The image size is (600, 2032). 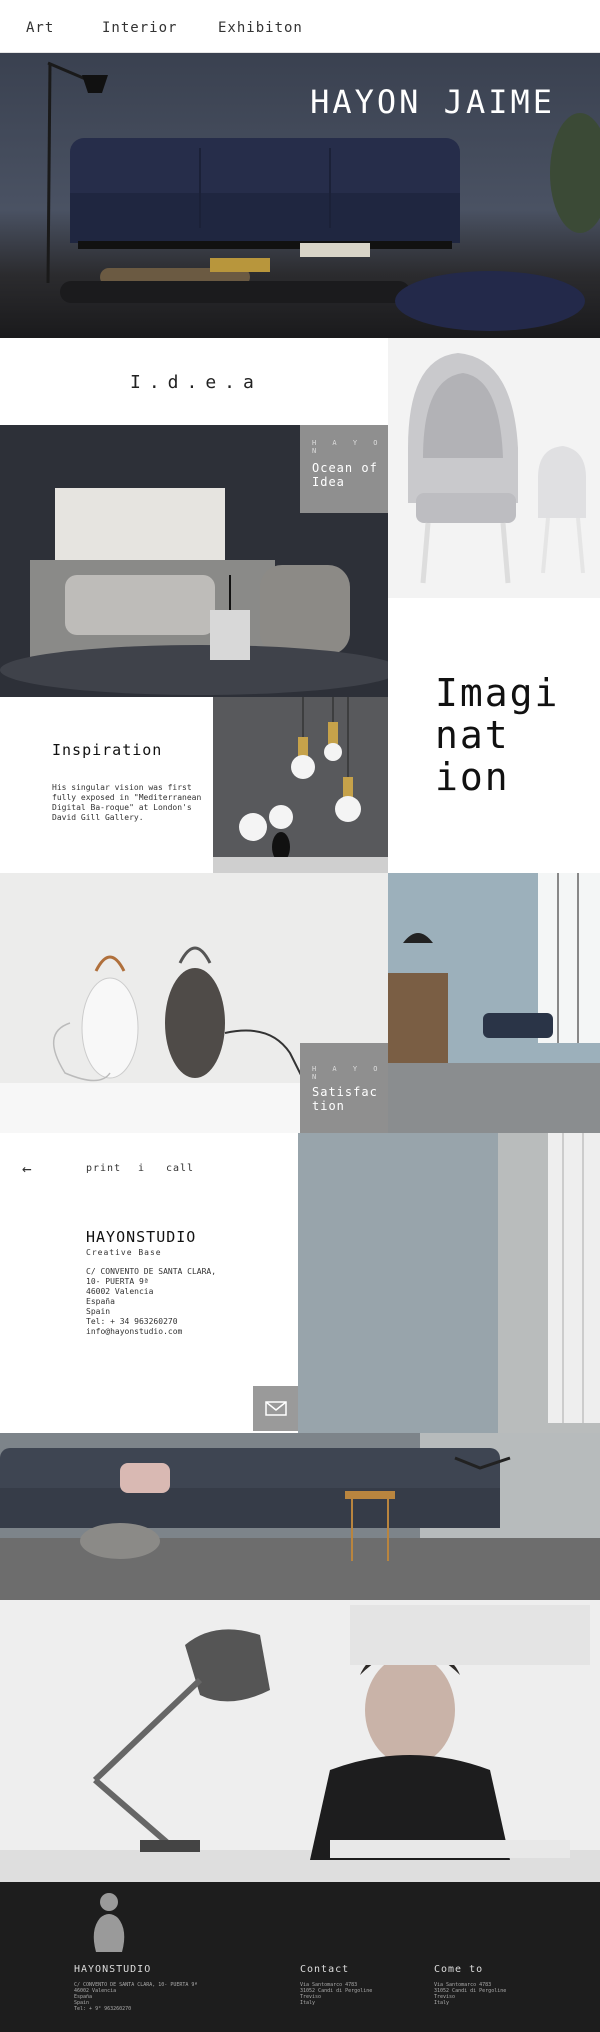 What do you see at coordinates (348, 1073) in the screenshot?
I see `satisfaction-card-brand: H A Y O N` at bounding box center [348, 1073].